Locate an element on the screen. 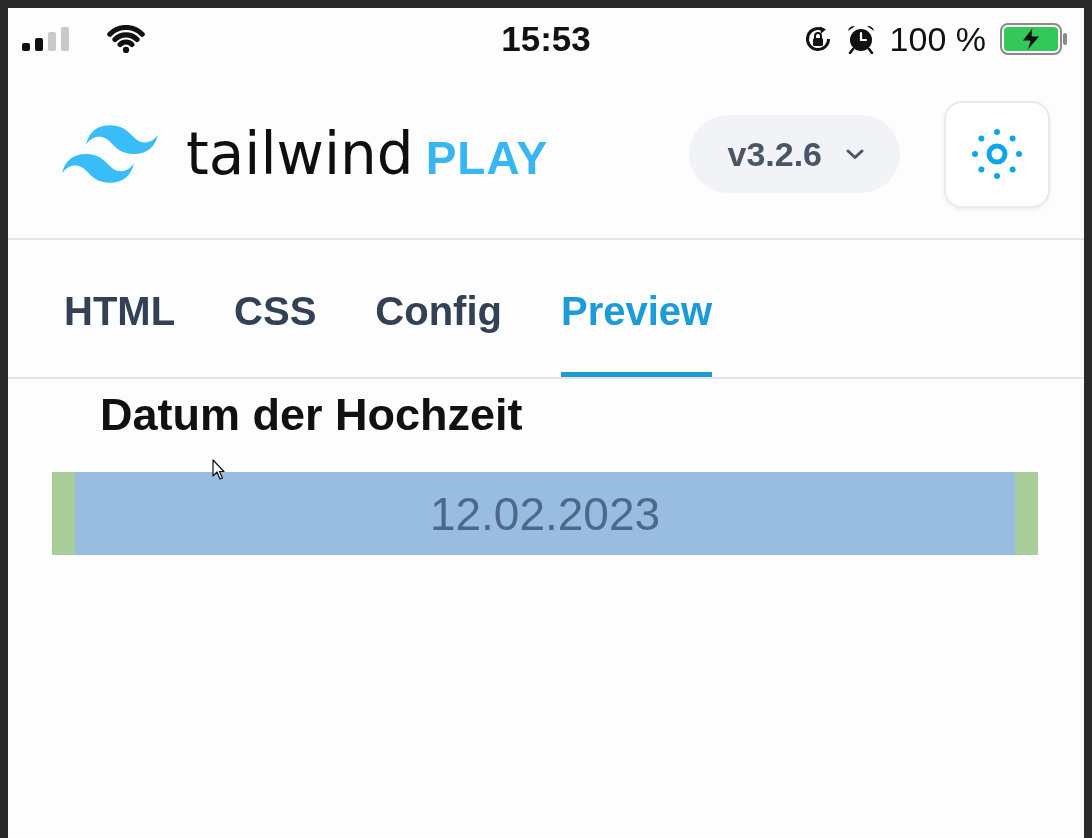 This screenshot has width=1092, height=838. signal-icon is located at coordinates (46, 39).